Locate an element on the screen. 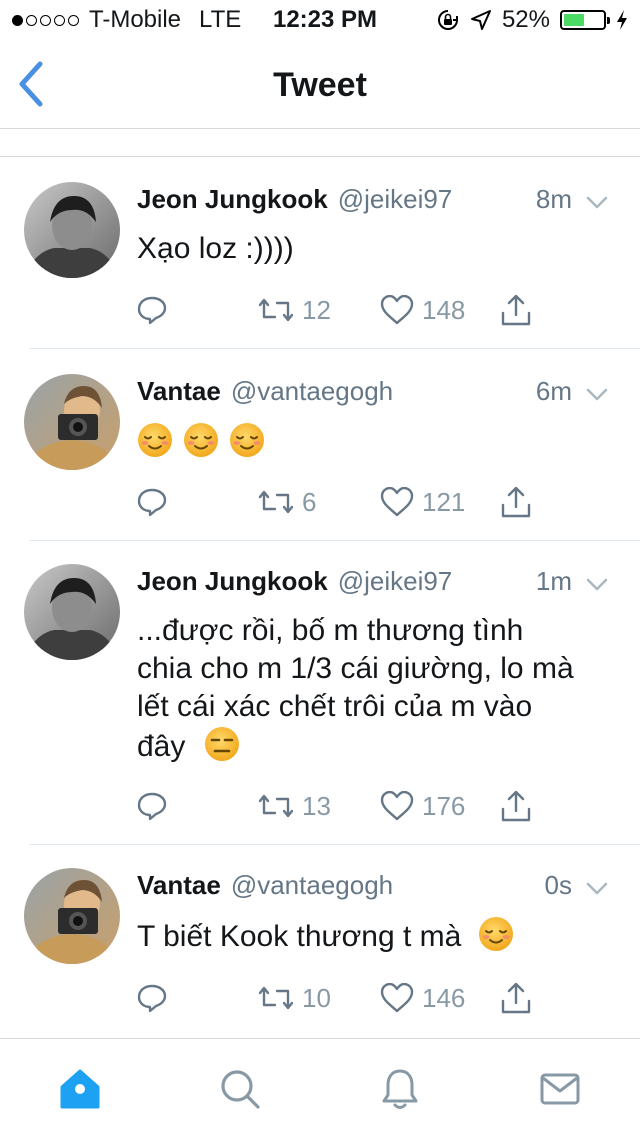 Image resolution: width=640 pixels, height=1137 pixels. like-button: 176 is located at coordinates (422, 806).